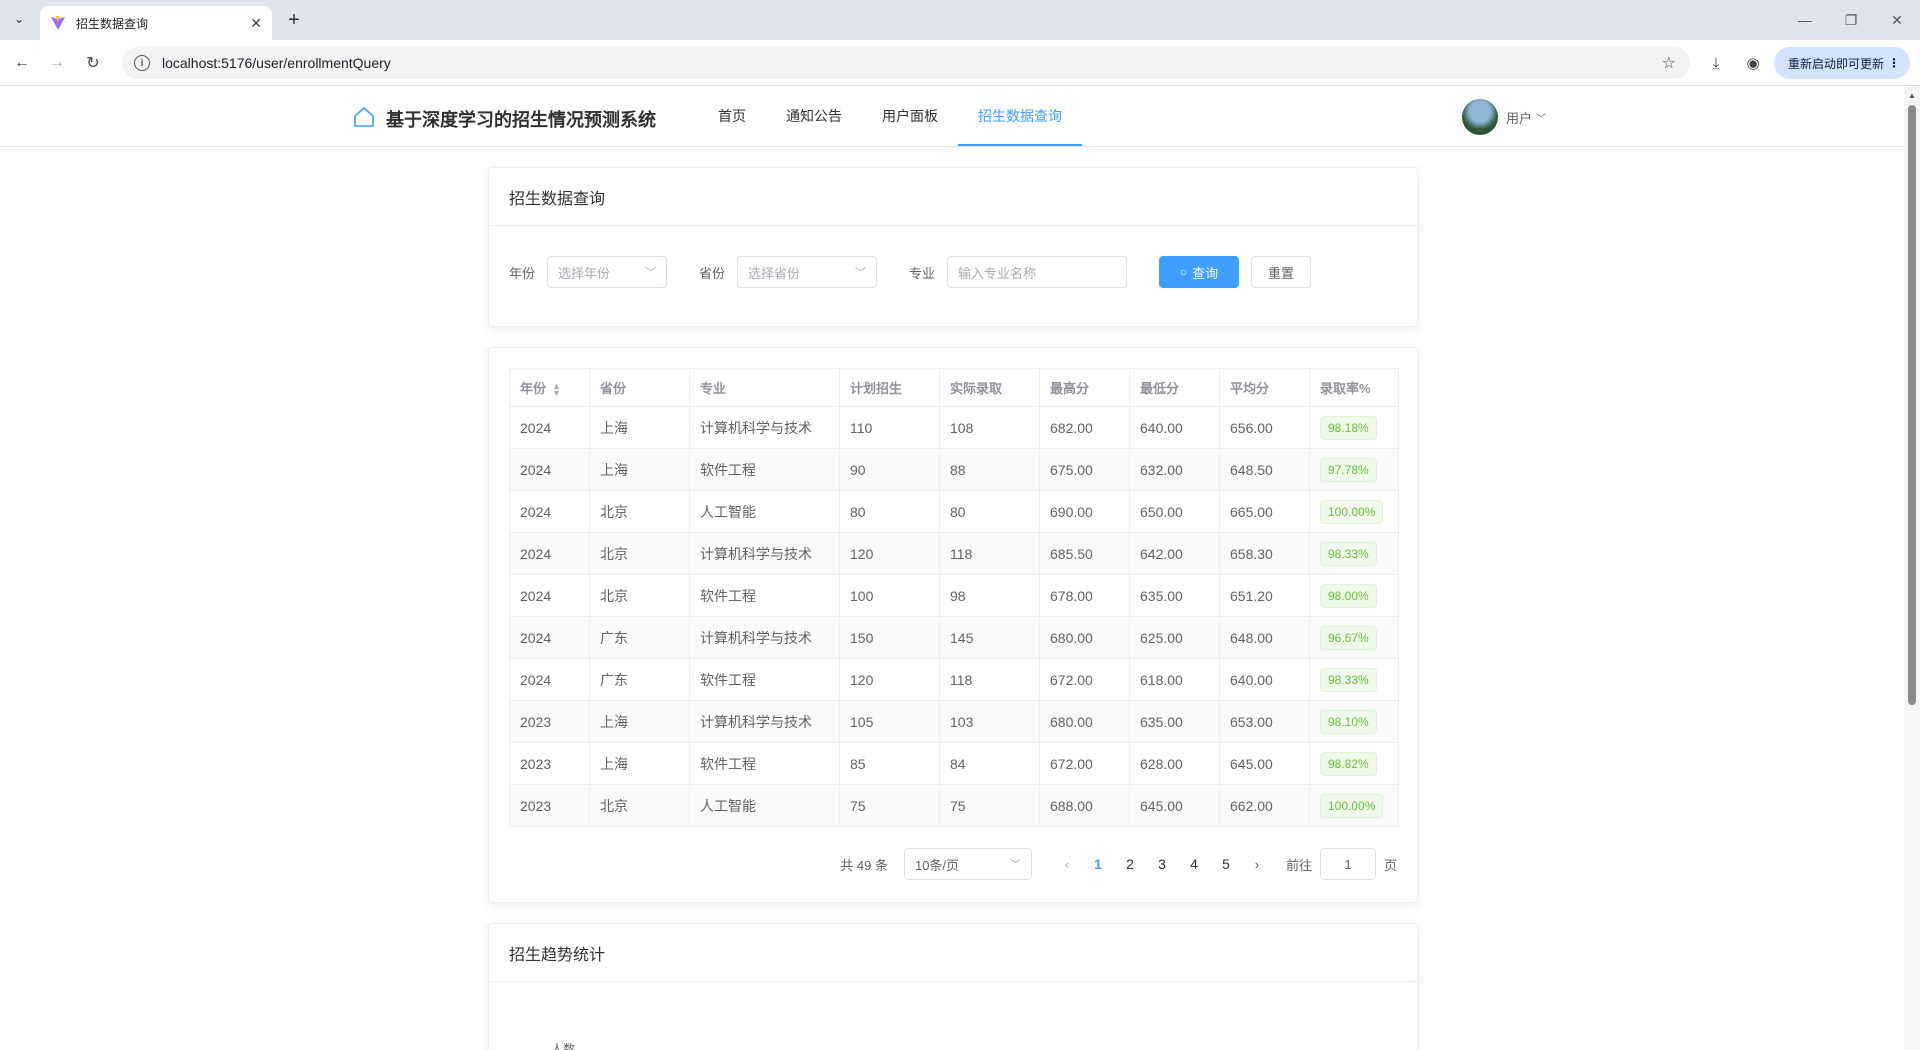 This screenshot has height=1050, width=1920. What do you see at coordinates (1298, 865) in the screenshot?
I see `goto-label: 前往` at bounding box center [1298, 865].